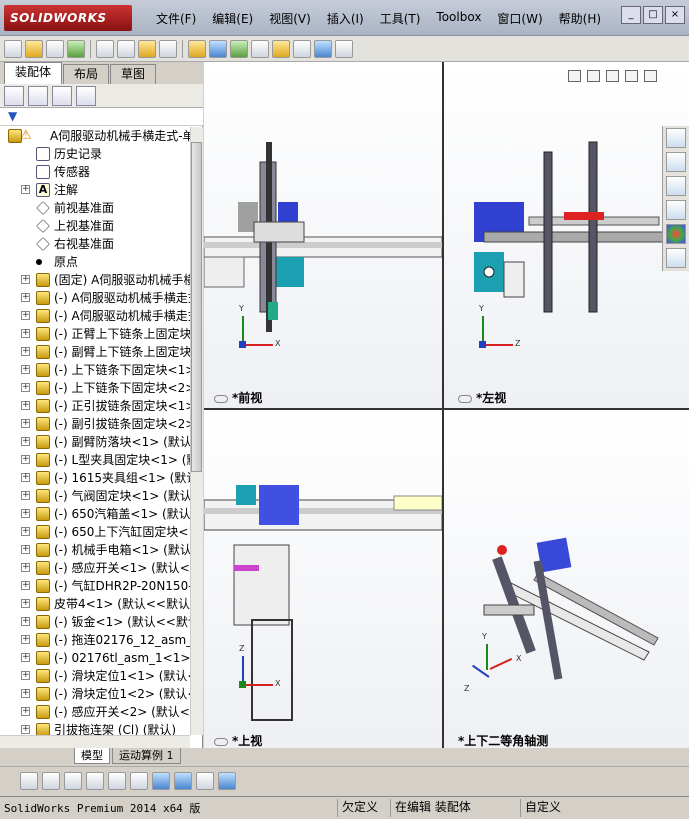 The image size is (689, 819). Describe the element at coordinates (239, 48) in the screenshot. I see `mate-icon` at that location.